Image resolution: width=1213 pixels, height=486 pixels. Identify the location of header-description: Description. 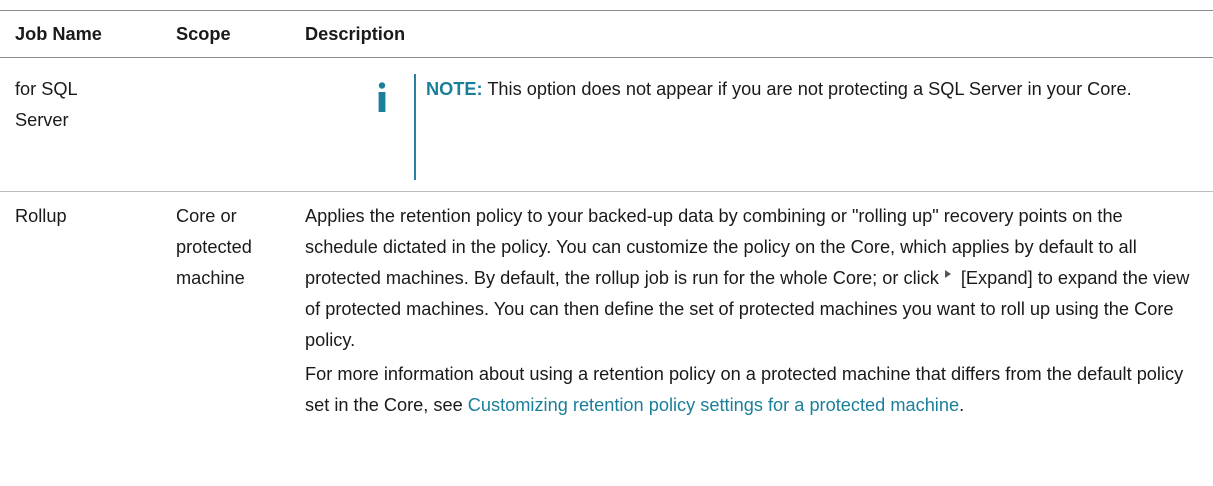
(355, 34).